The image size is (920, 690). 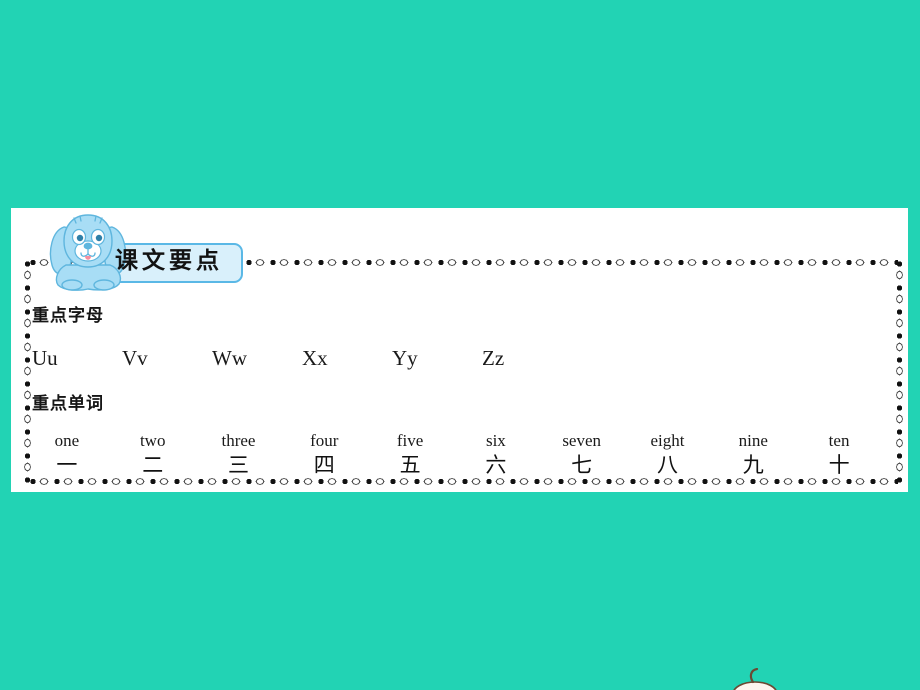 What do you see at coordinates (153, 465) in the screenshot?
I see `word-chinese: 二` at bounding box center [153, 465].